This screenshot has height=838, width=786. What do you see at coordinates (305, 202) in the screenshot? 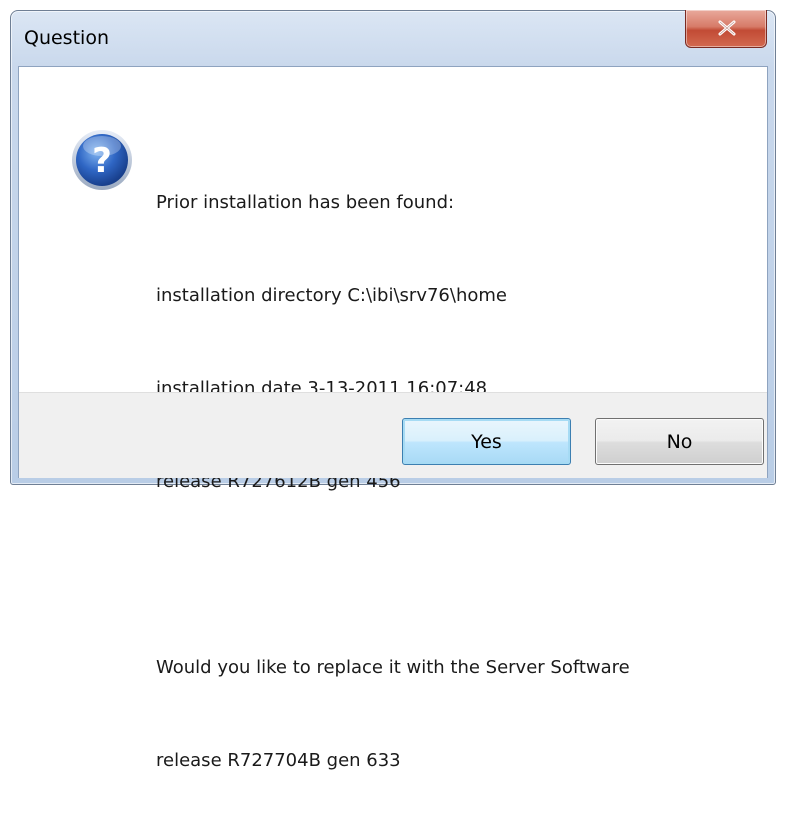
I see `message-line: Prior installation has been found:` at bounding box center [305, 202].